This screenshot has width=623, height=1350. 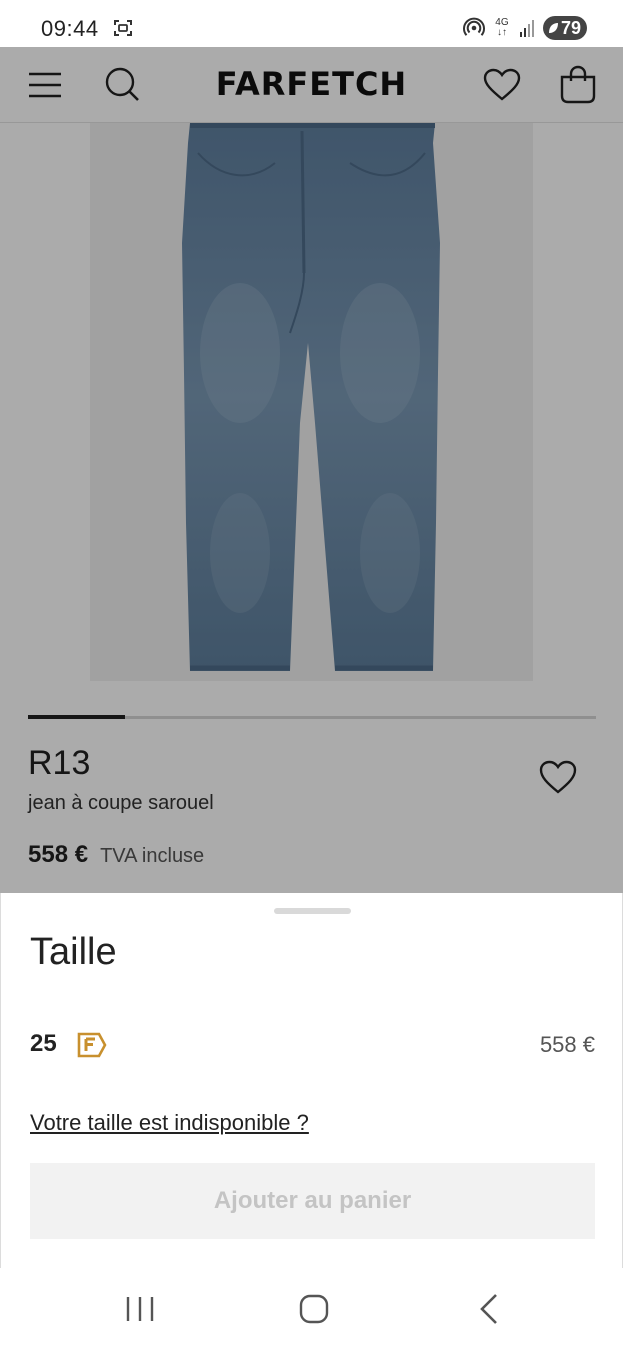 What do you see at coordinates (489, 1309) in the screenshot?
I see `back-icon` at bounding box center [489, 1309].